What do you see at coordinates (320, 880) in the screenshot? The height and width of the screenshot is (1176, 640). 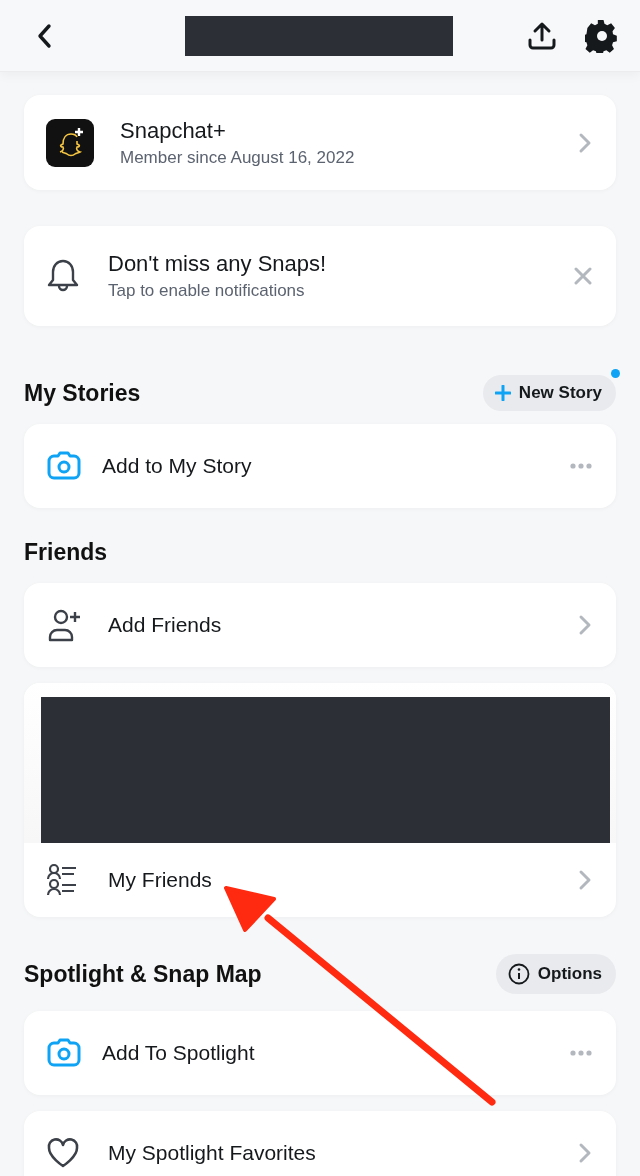 I see `list-row: My Friends` at bounding box center [320, 880].